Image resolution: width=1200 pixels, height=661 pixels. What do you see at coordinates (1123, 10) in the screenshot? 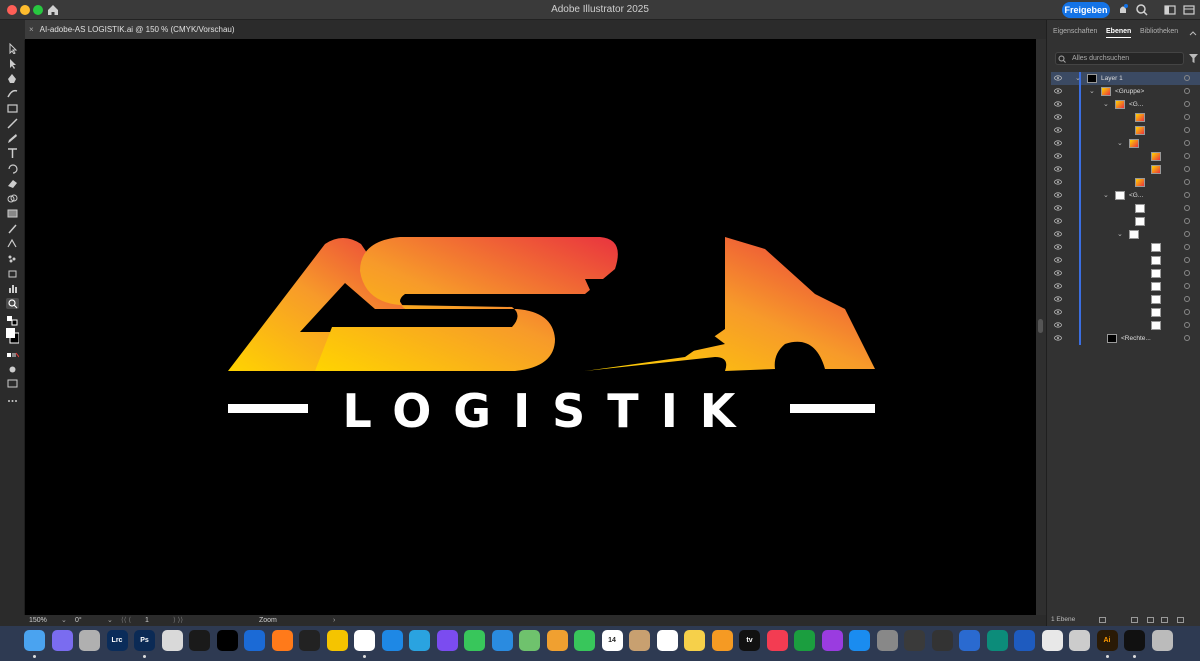
I see `notifications-icon` at bounding box center [1123, 10].